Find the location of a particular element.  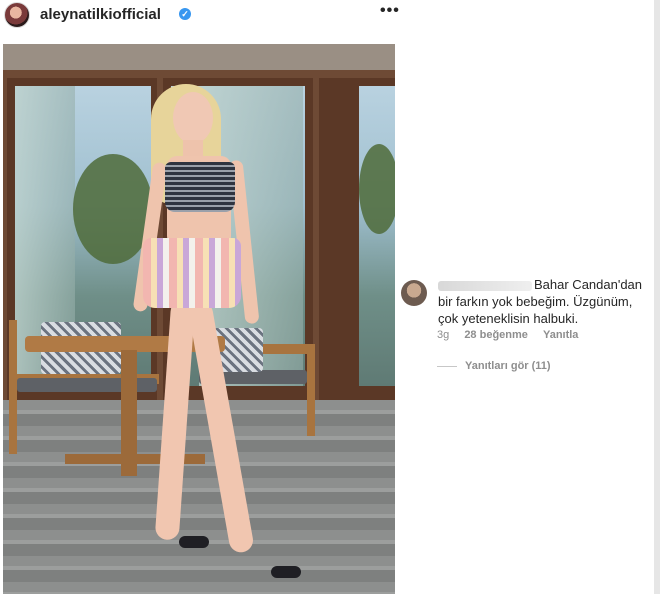

photo-person-face is located at coordinates (193, 118).